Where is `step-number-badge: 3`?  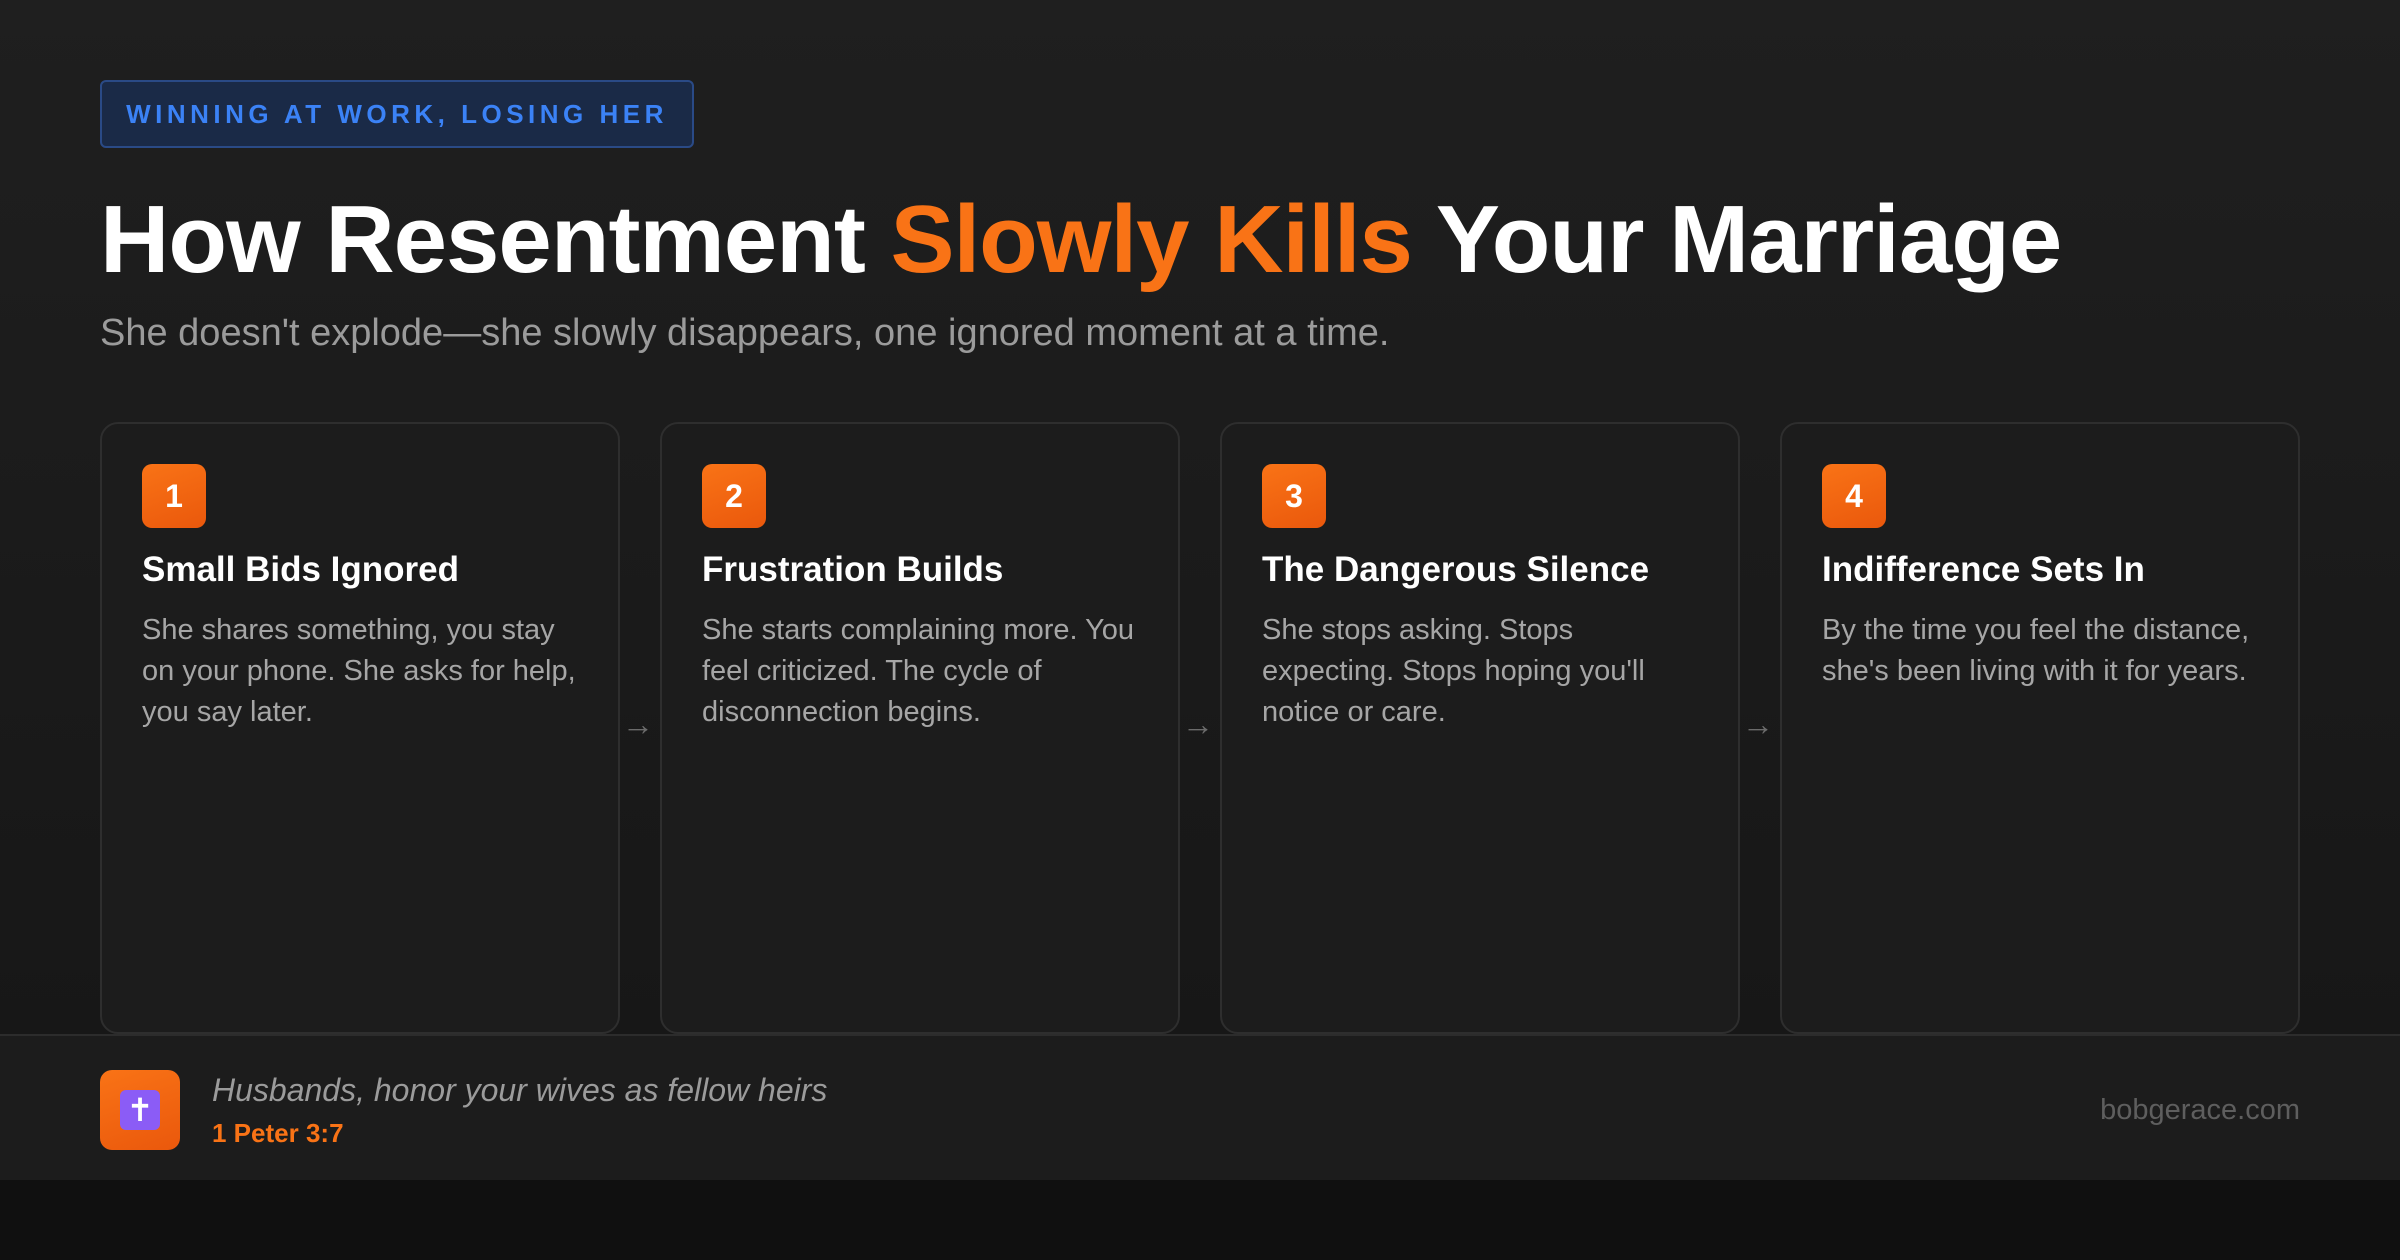
step-number-badge: 3 is located at coordinates (1294, 496).